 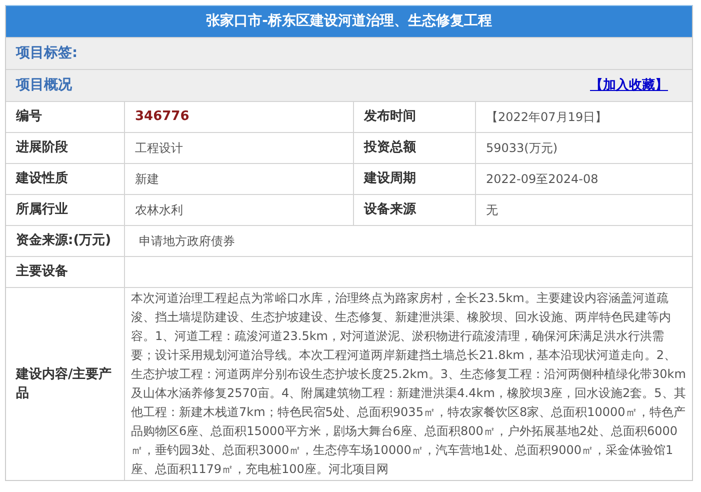 I want to click on field-label: 建设性质, so click(x=42, y=179).